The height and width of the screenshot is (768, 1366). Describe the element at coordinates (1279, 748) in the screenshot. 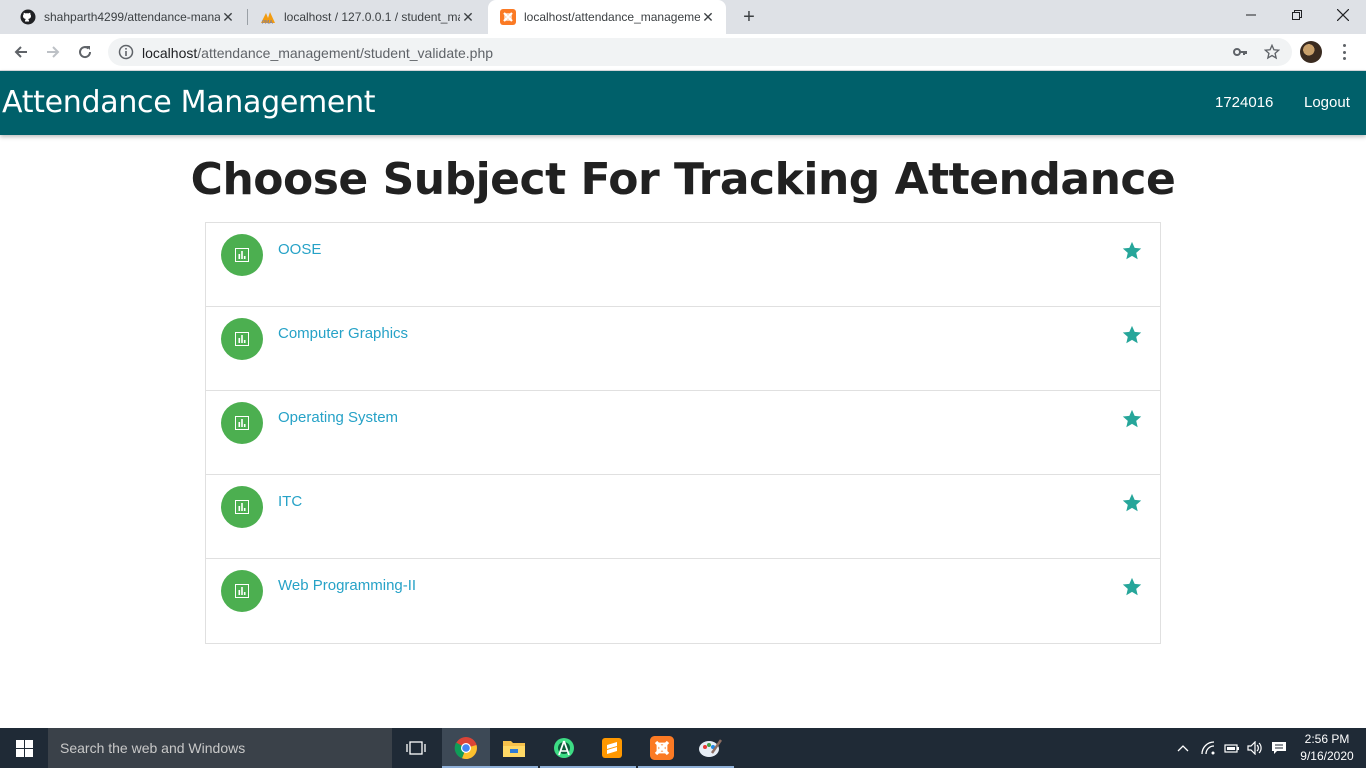

I see `action-center-icon` at that location.